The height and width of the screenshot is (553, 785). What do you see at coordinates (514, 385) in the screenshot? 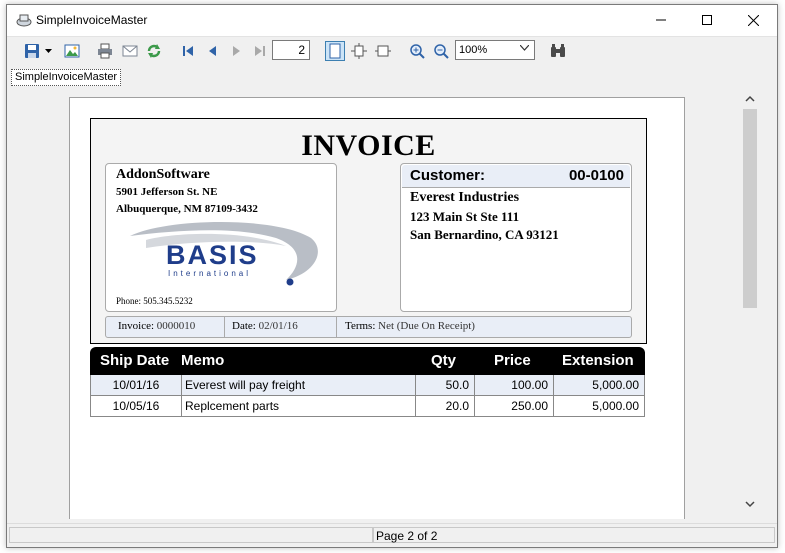
I see `price-cell: 100.00` at bounding box center [514, 385].